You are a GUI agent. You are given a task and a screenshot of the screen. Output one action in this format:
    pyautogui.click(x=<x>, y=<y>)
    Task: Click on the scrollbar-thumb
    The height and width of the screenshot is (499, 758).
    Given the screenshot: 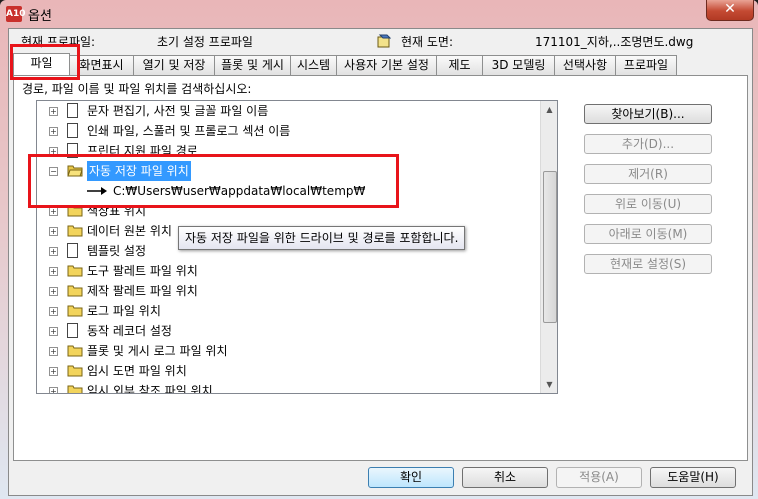 What is the action you would take?
    pyautogui.click(x=550, y=247)
    